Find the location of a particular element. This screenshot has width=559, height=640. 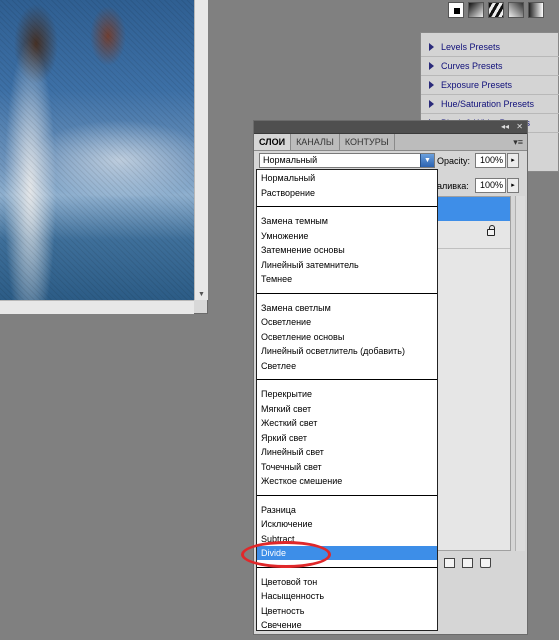

panel-tabs: СЛОИ КАНАЛЫ КОНТУРЫ is located at coordinates (390, 142).